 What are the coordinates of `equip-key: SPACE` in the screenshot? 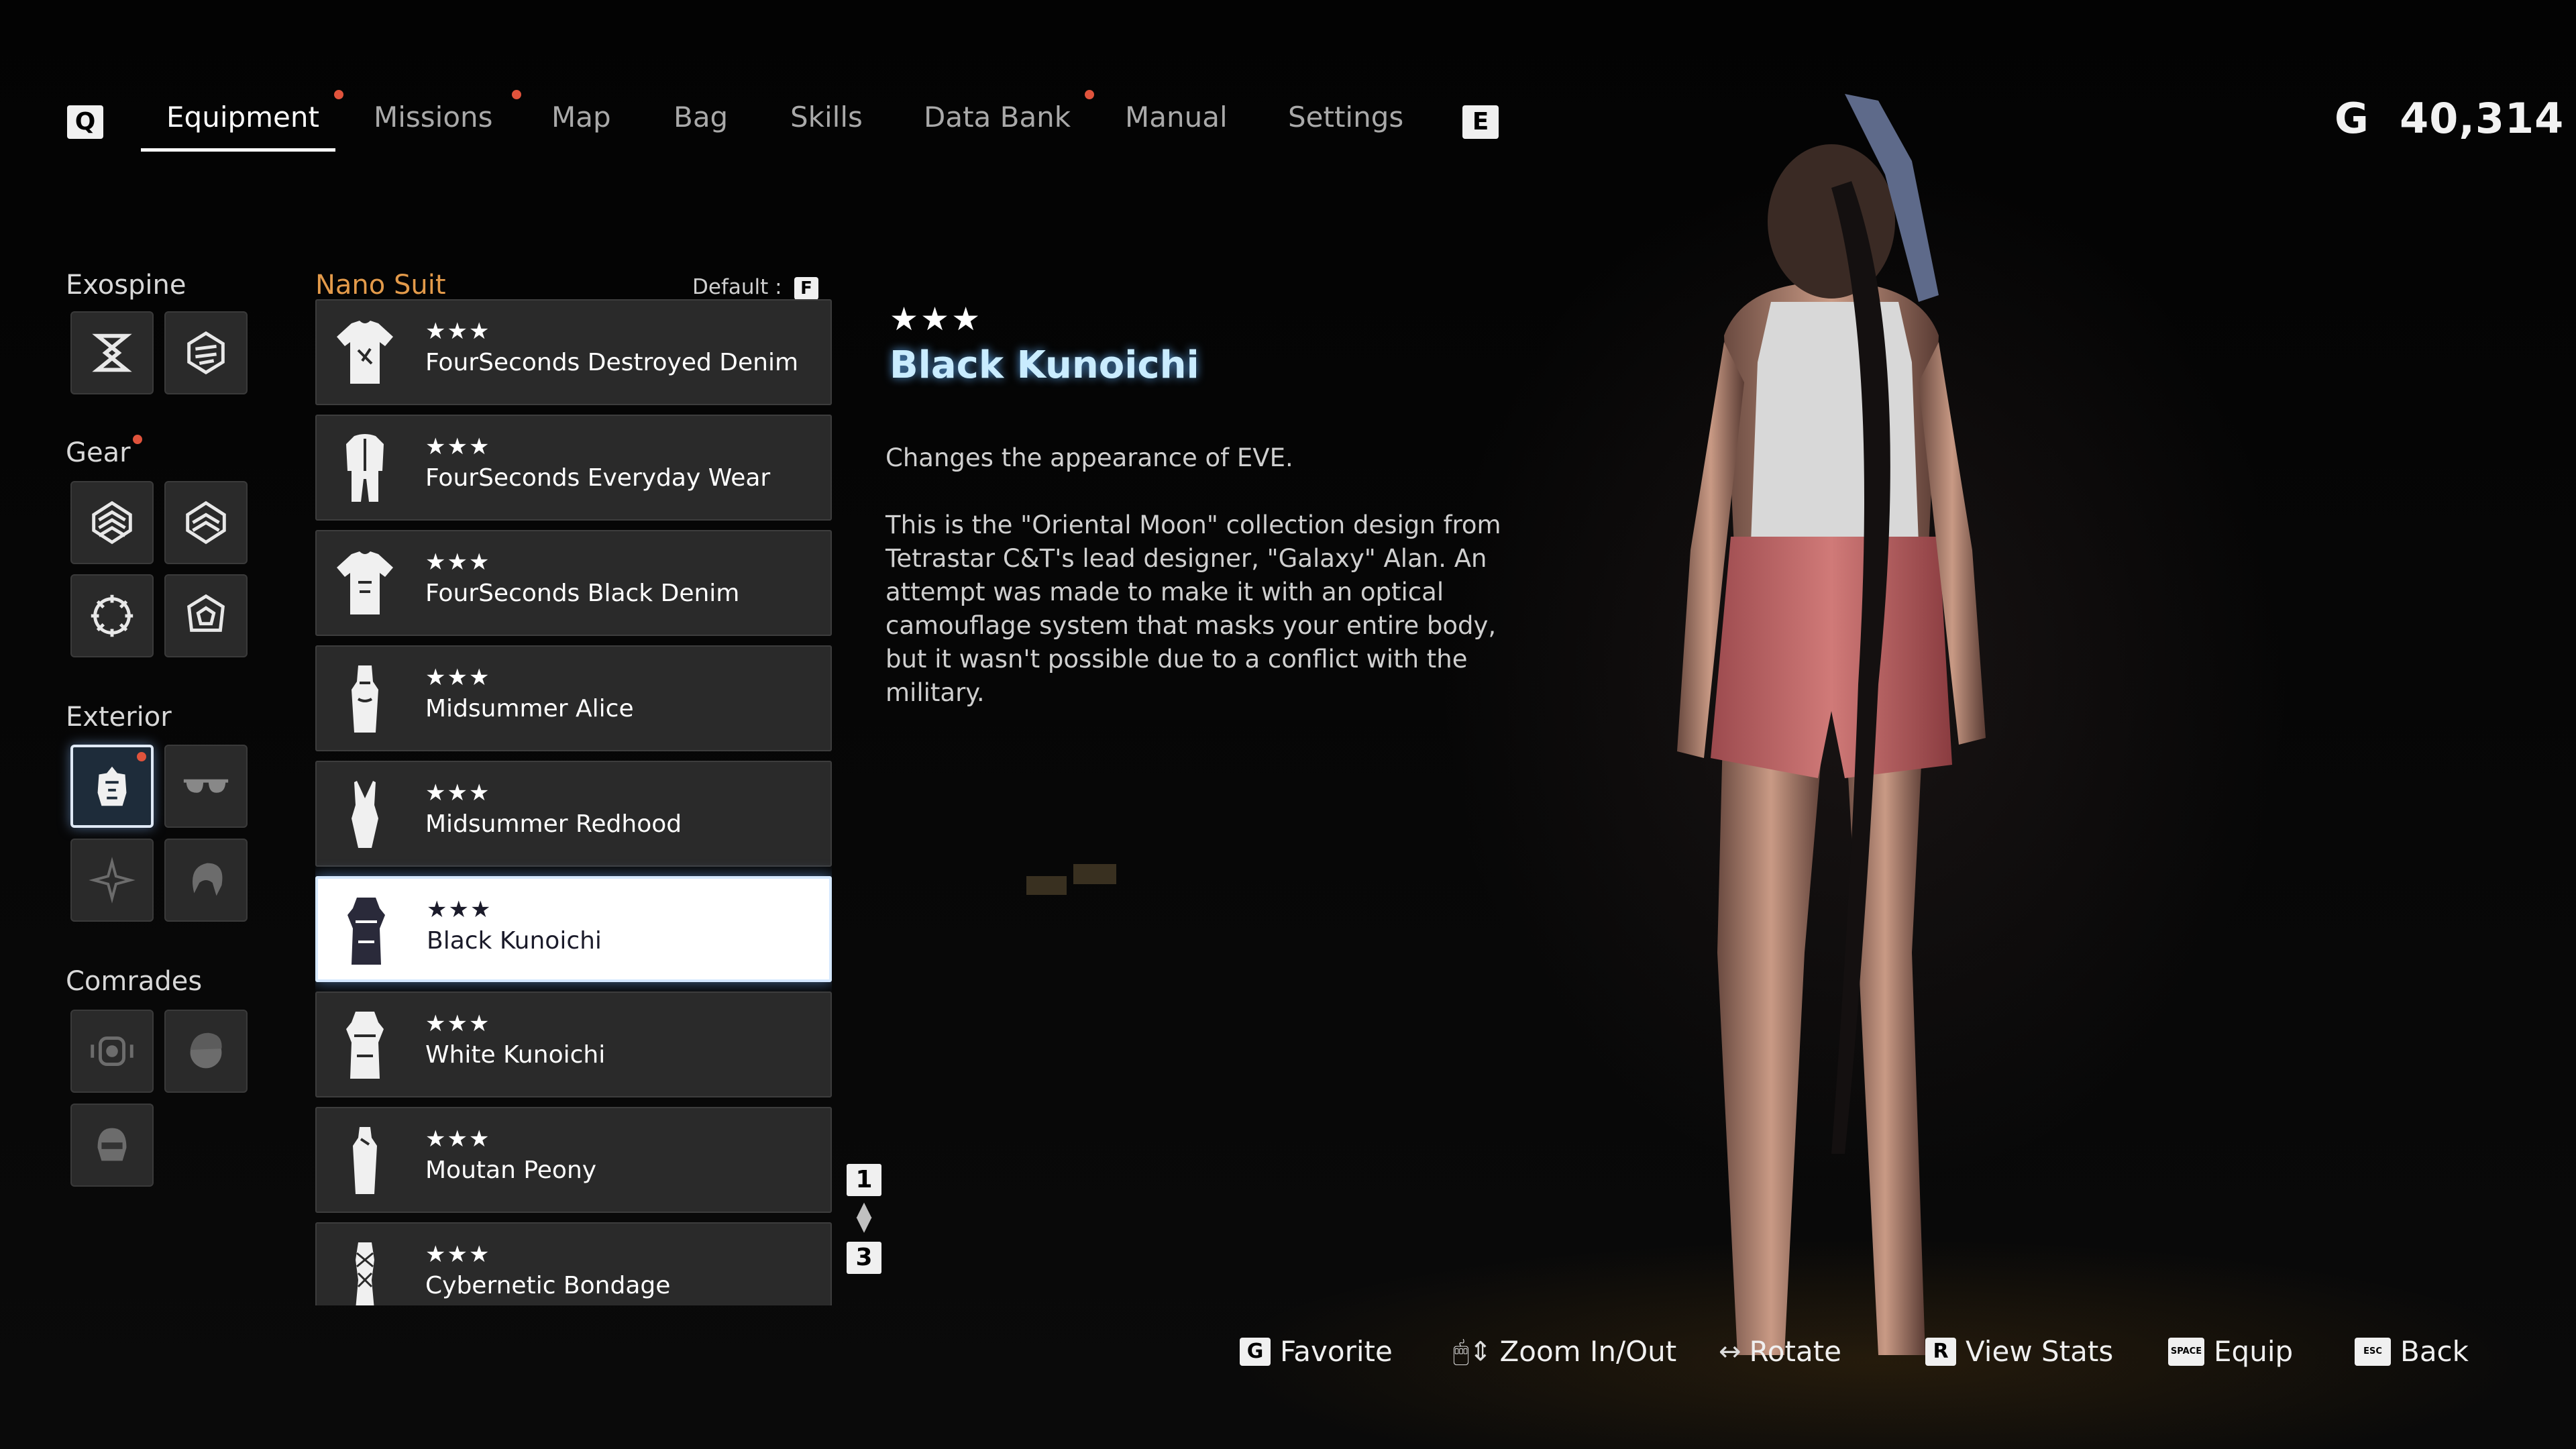 It's located at (2186, 1351).